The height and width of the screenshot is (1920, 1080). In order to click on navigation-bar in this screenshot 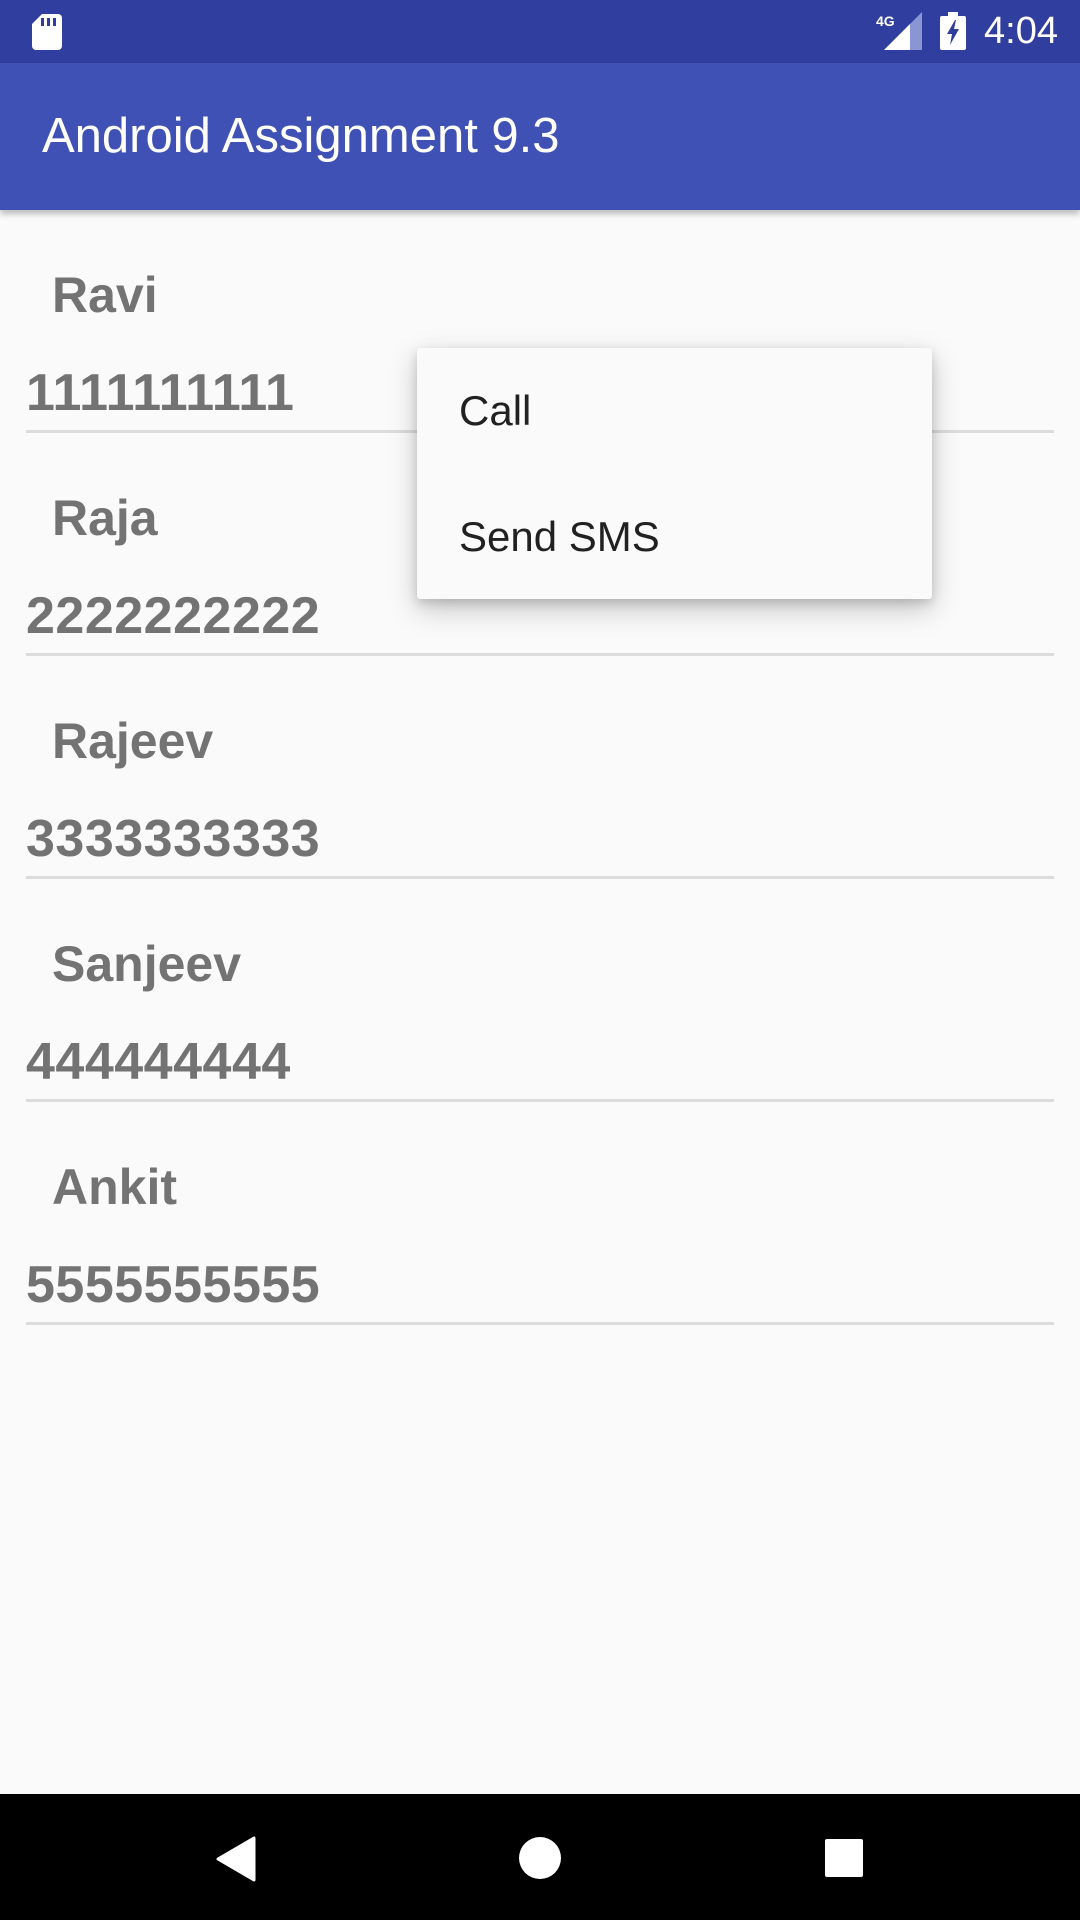, I will do `click(540, 1857)`.